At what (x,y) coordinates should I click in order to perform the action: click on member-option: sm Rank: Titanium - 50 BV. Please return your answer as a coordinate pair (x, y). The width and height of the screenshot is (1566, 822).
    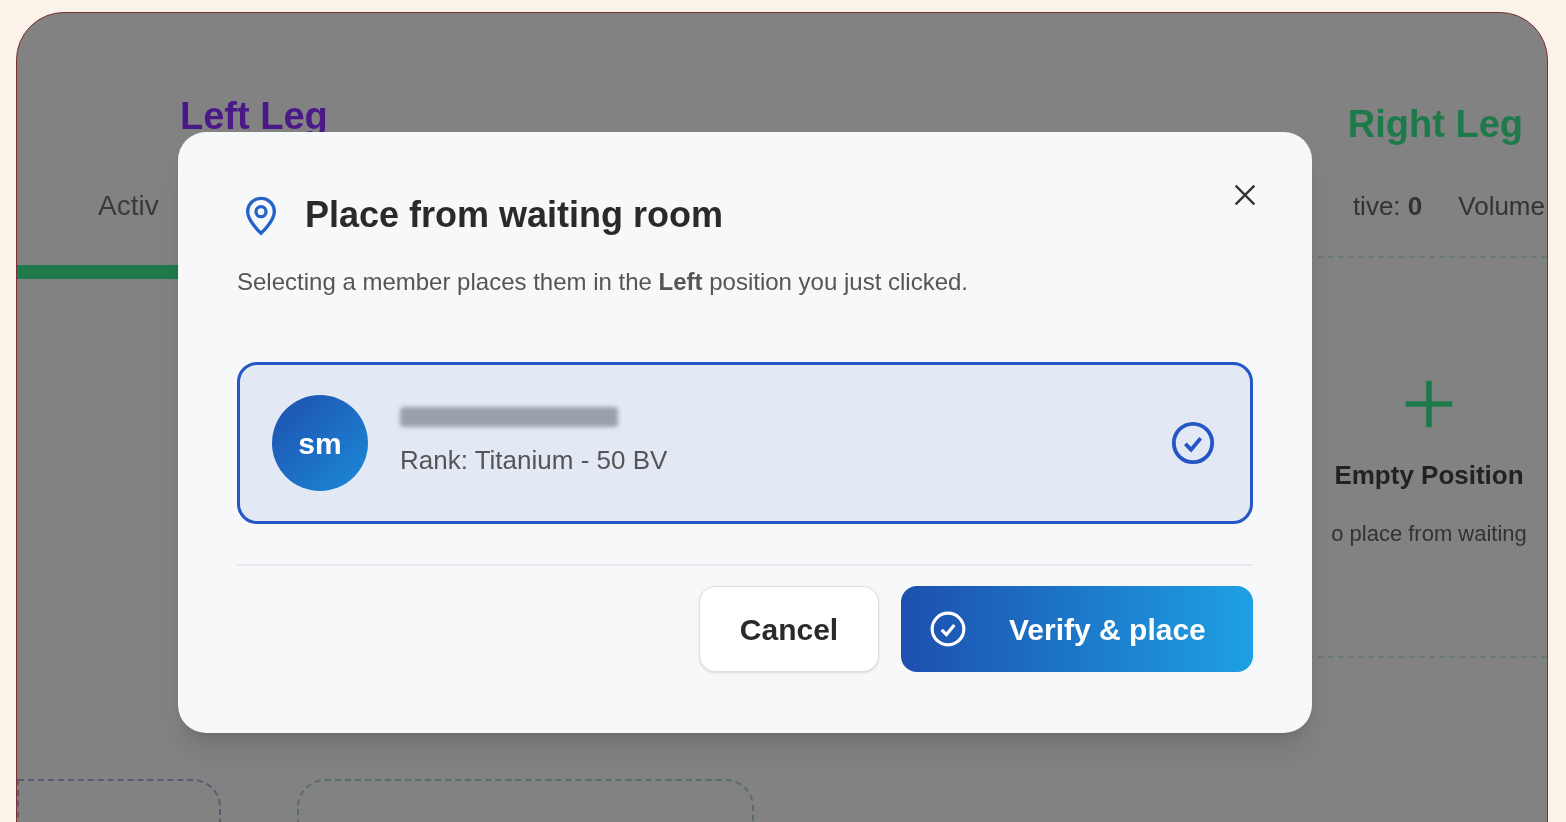
    Looking at the image, I should click on (745, 443).